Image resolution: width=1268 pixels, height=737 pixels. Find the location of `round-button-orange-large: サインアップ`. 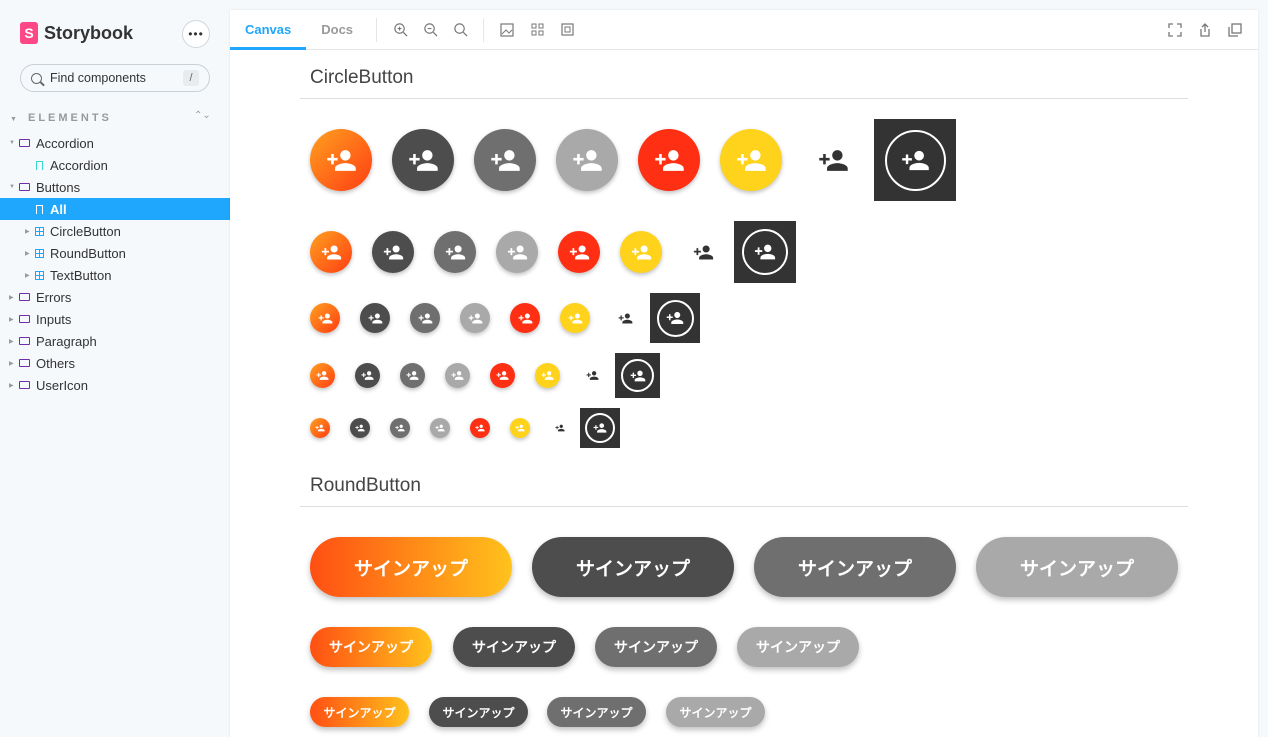

round-button-orange-large: サインアップ is located at coordinates (411, 567).